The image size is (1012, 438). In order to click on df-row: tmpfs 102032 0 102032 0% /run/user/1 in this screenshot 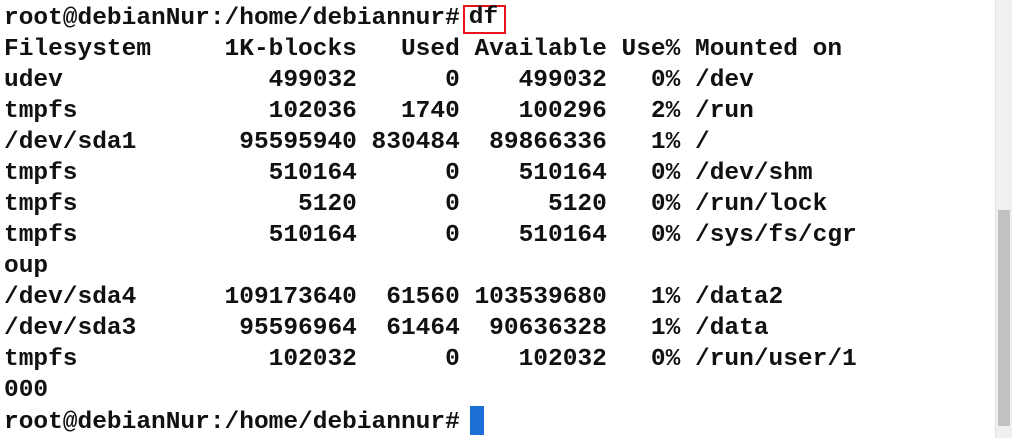, I will do `click(430, 359)`.